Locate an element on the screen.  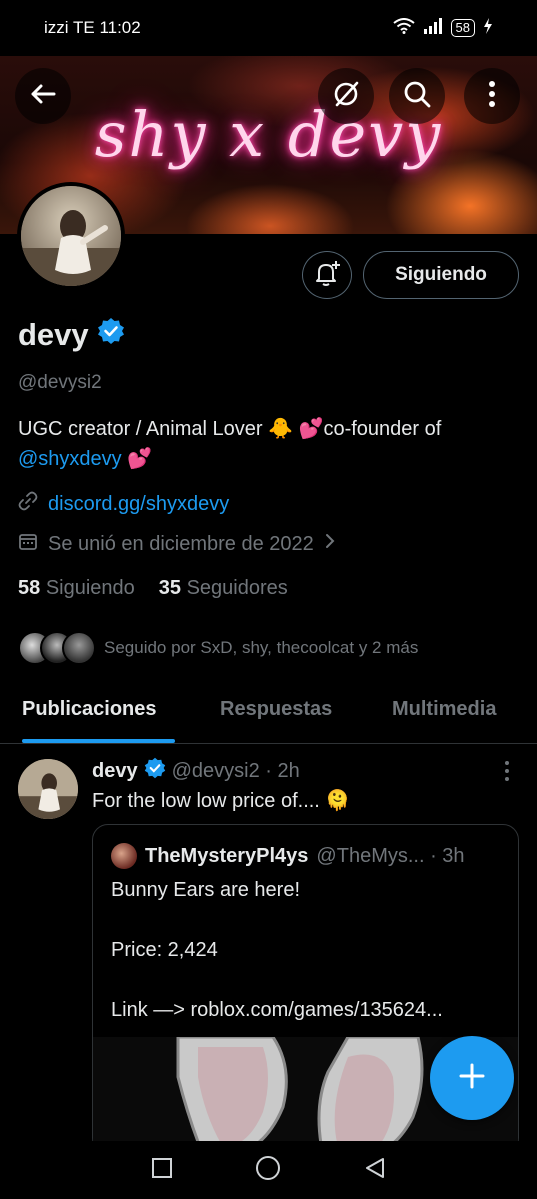
avatar-photo is located at coordinates (71, 236).